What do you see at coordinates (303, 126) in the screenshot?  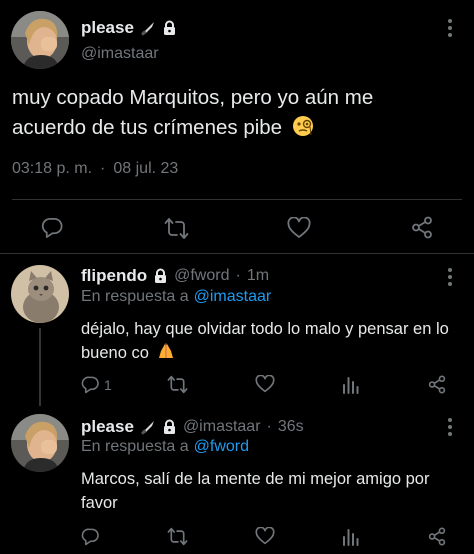 I see `monocle-face-icon` at bounding box center [303, 126].